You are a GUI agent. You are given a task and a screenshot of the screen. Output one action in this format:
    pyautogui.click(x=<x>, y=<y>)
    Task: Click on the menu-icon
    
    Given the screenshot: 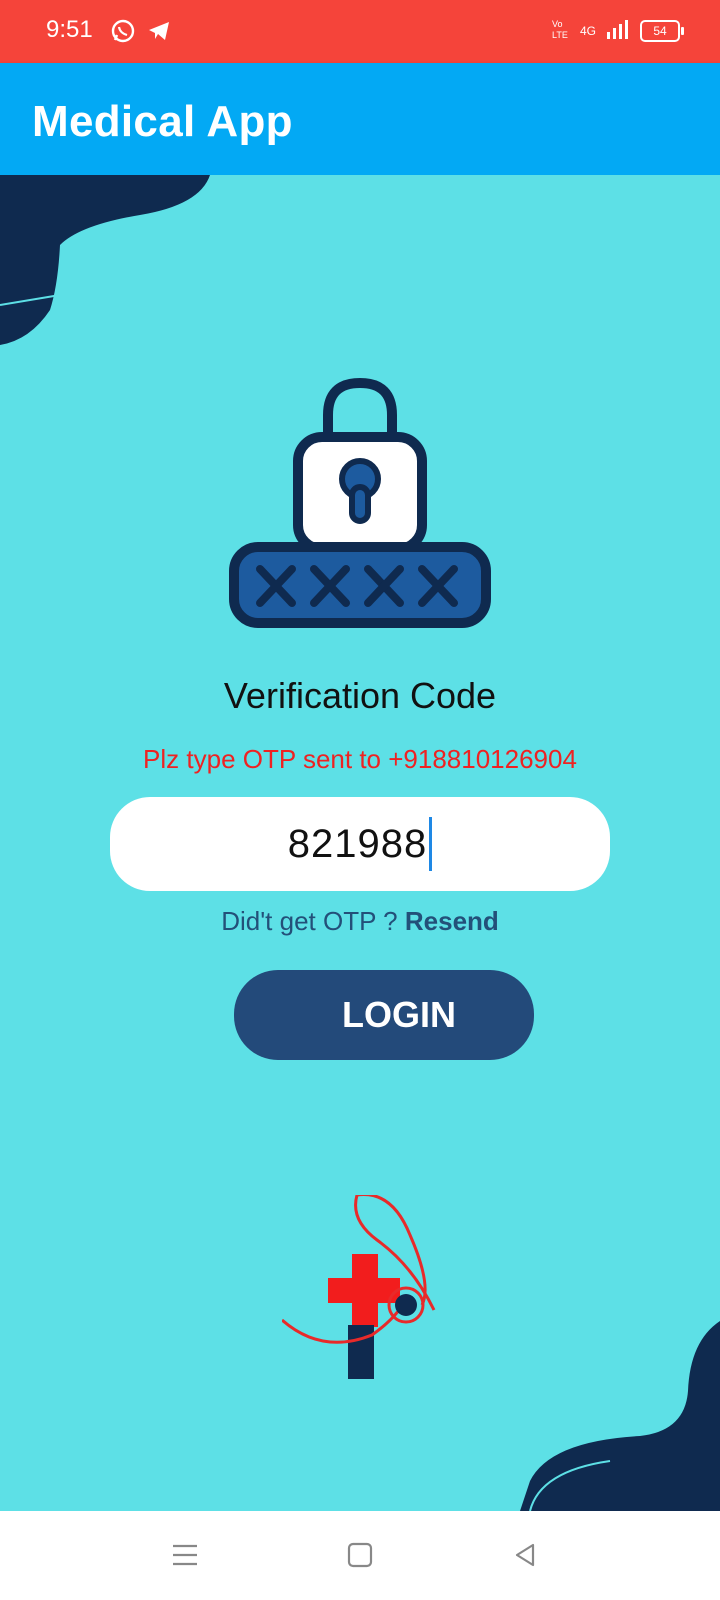 What is the action you would take?
    pyautogui.click(x=185, y=1555)
    